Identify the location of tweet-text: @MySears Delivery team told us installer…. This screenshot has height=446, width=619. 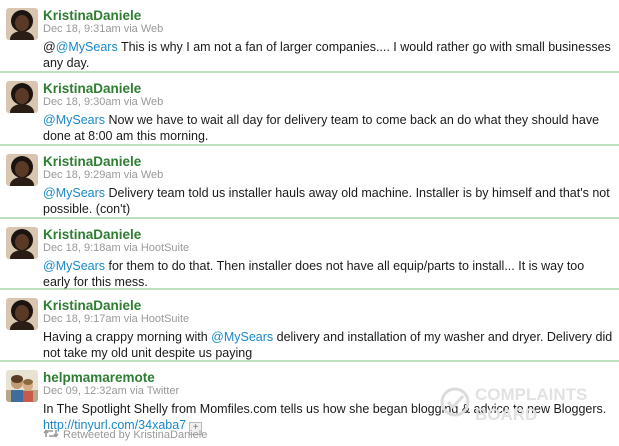
(328, 201).